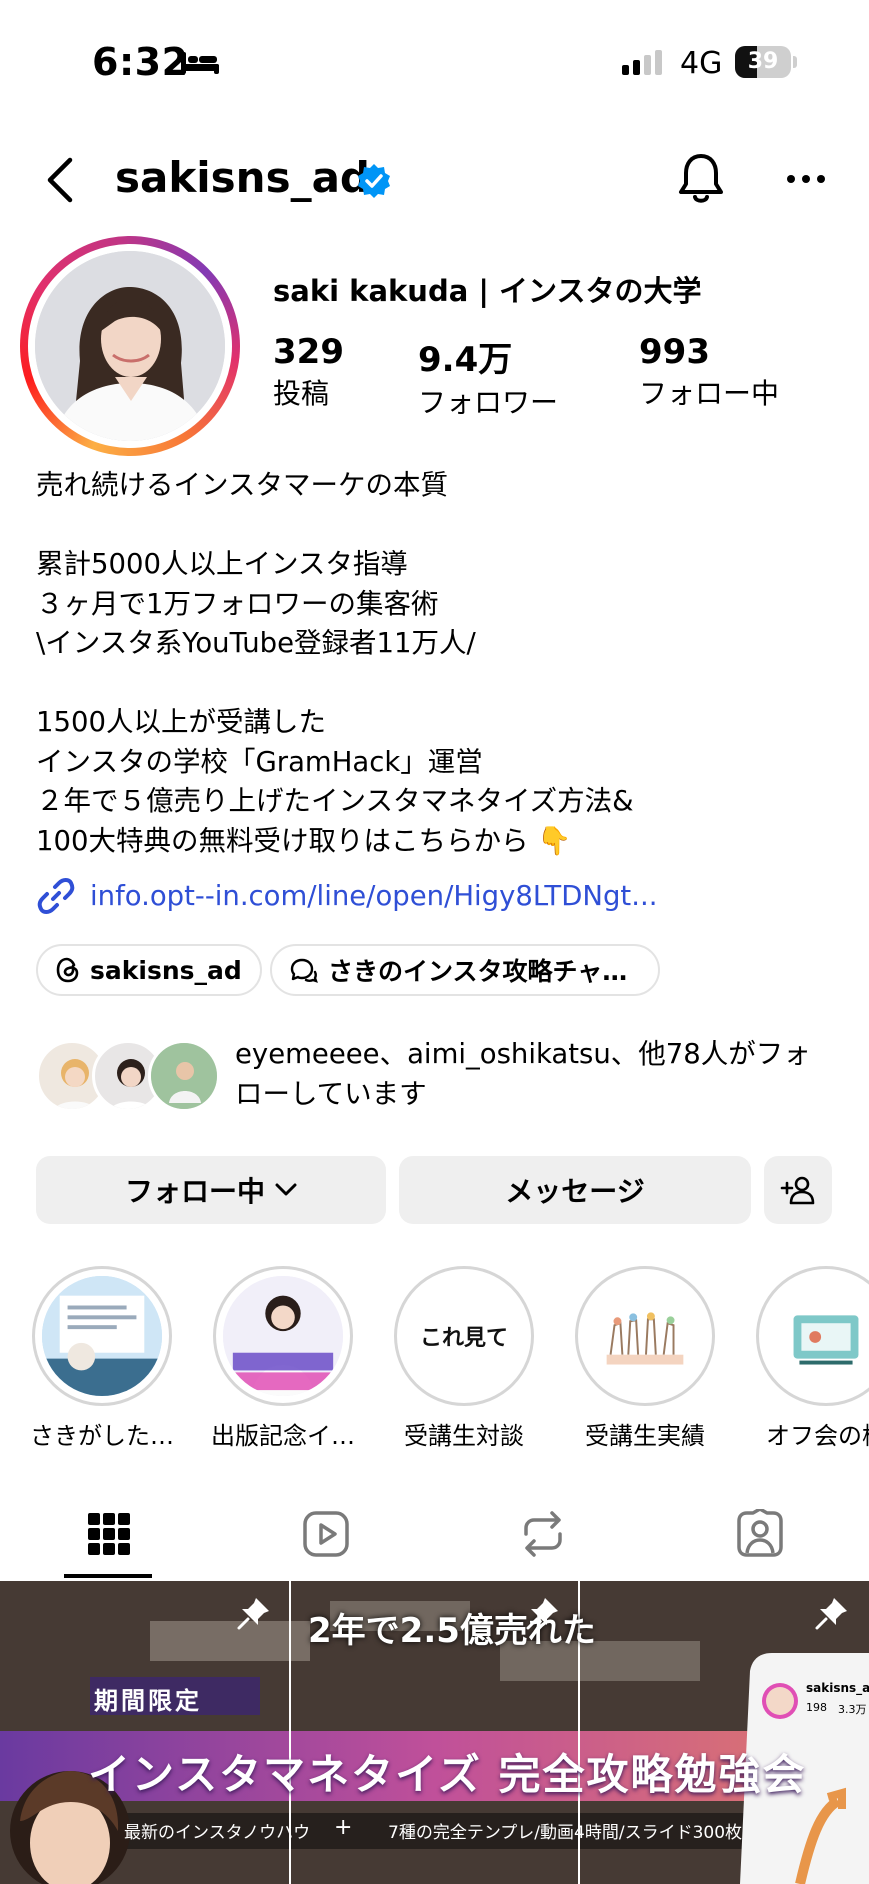 The width and height of the screenshot is (869, 1884). I want to click on suggest-people-button, so click(798, 1190).